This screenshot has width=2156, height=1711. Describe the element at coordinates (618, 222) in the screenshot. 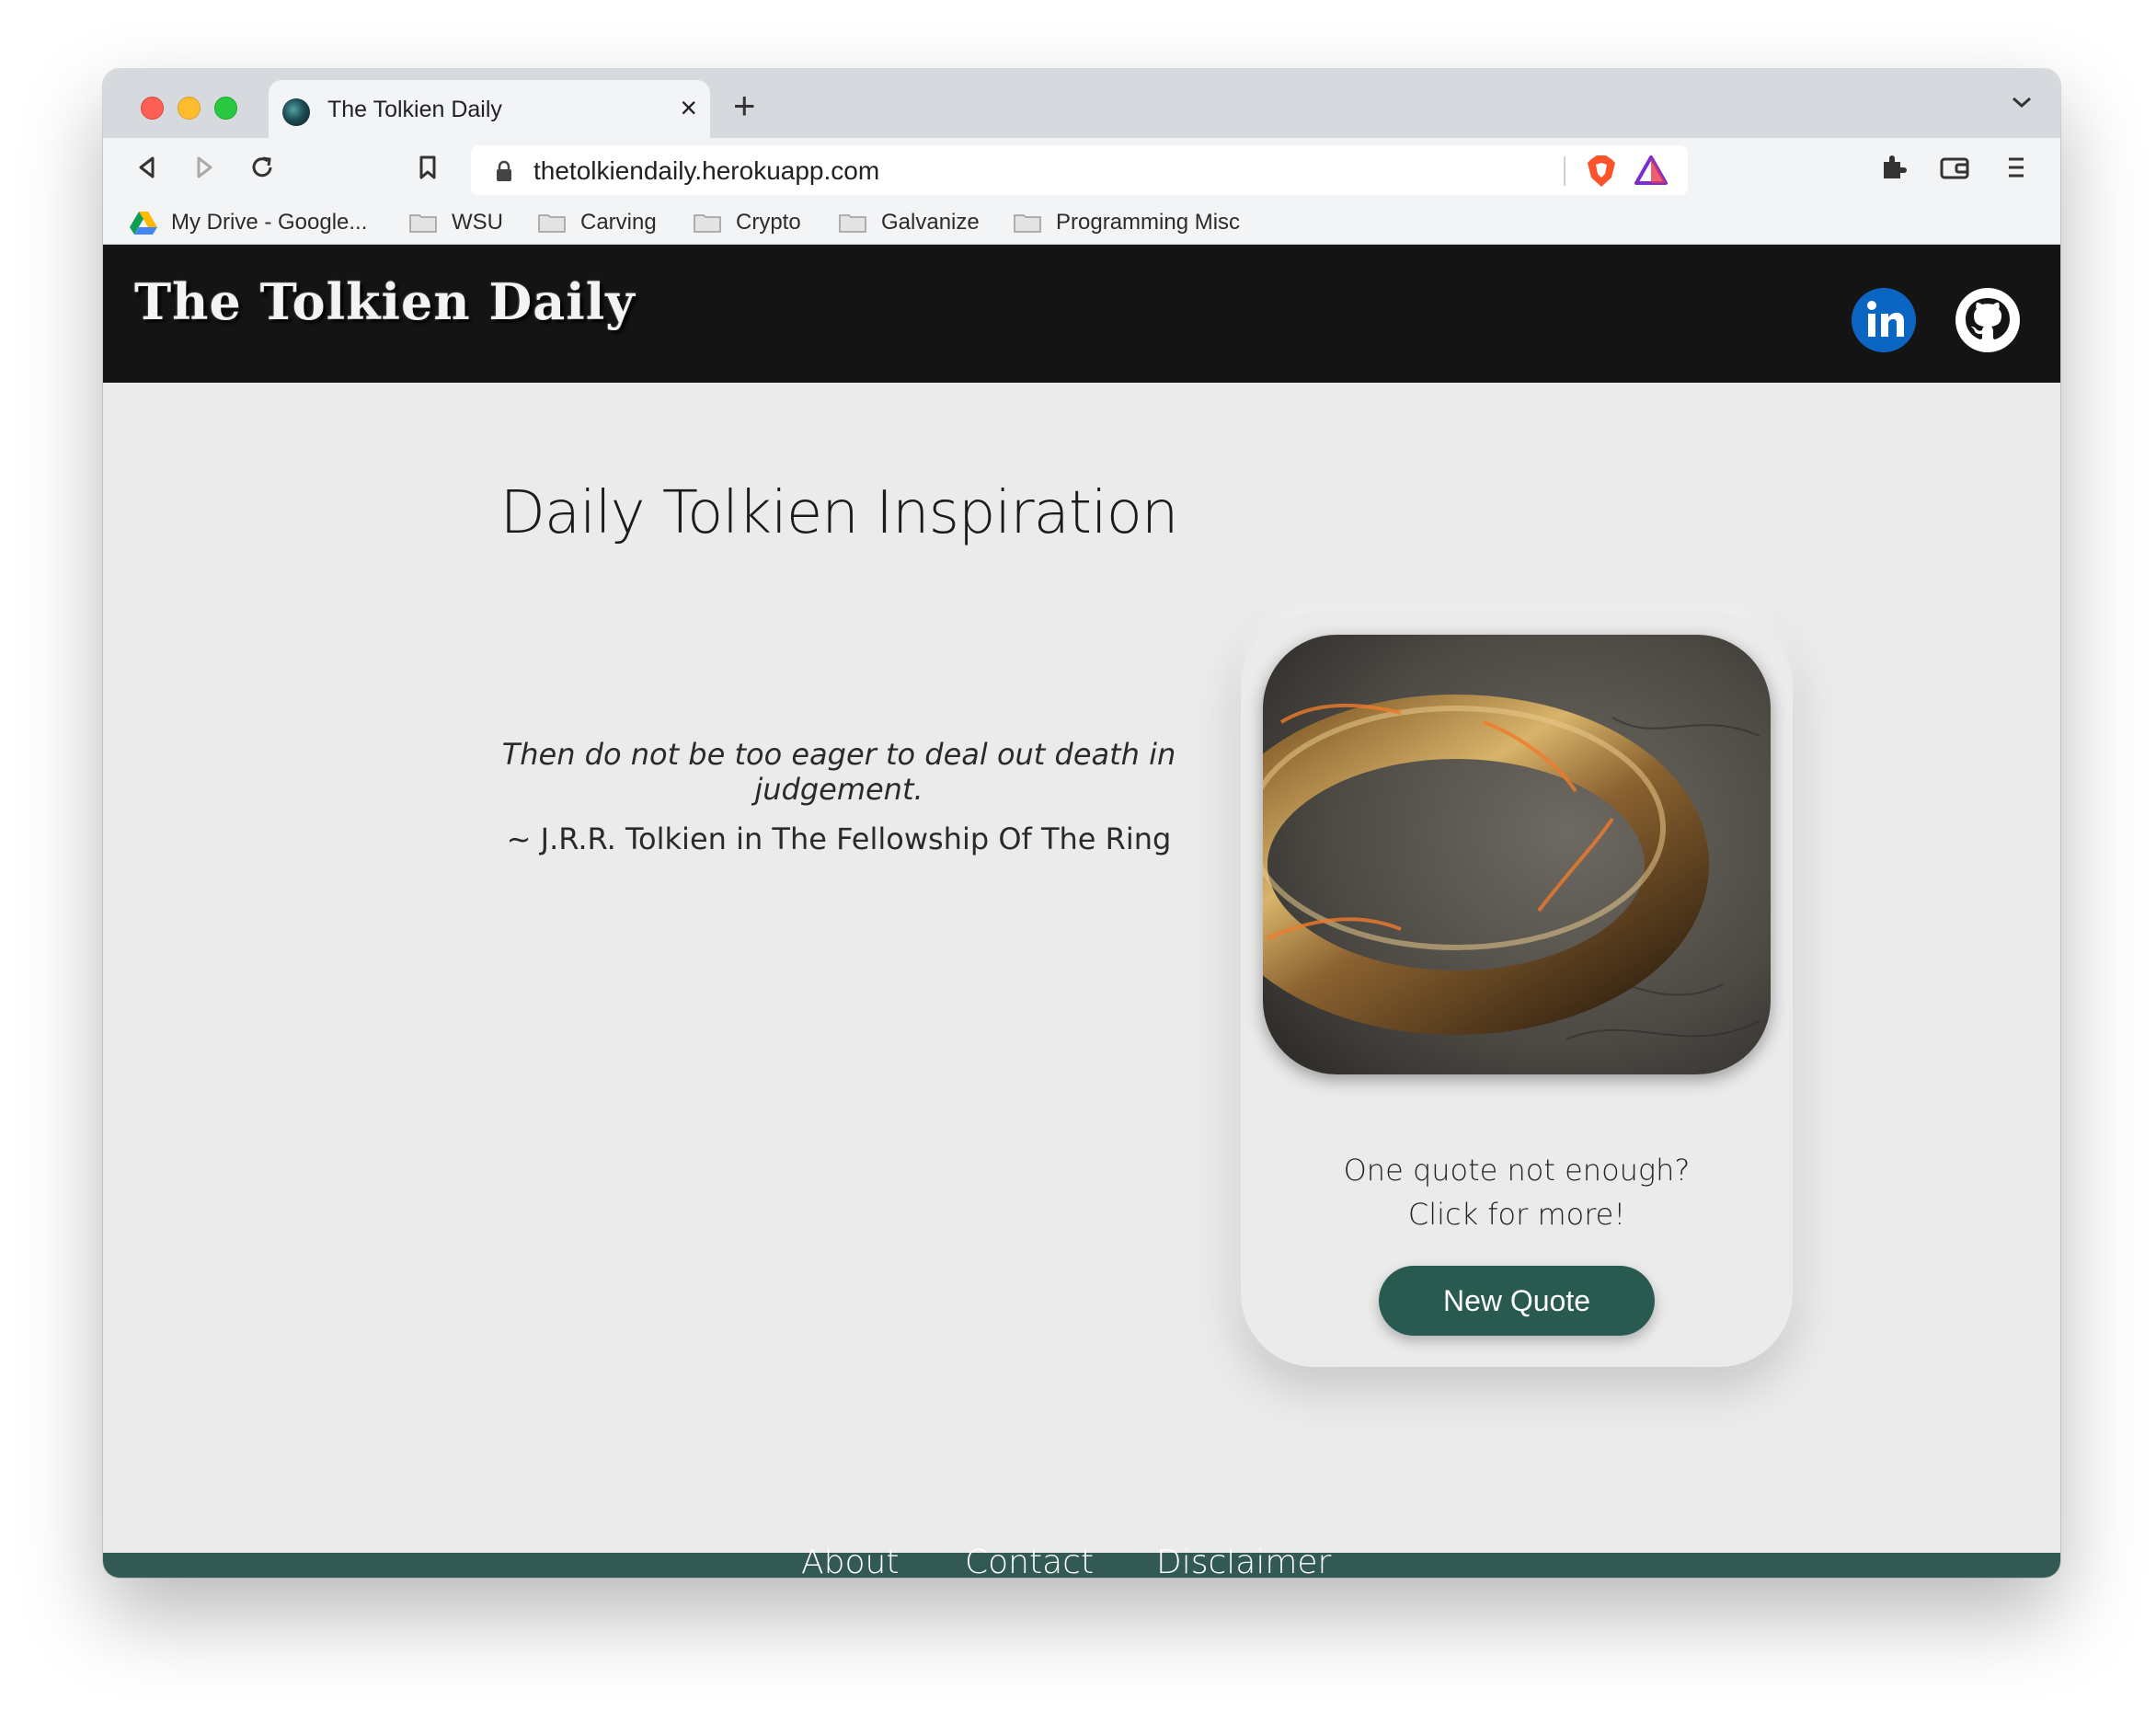

I see `bookmark-label: Carving` at that location.